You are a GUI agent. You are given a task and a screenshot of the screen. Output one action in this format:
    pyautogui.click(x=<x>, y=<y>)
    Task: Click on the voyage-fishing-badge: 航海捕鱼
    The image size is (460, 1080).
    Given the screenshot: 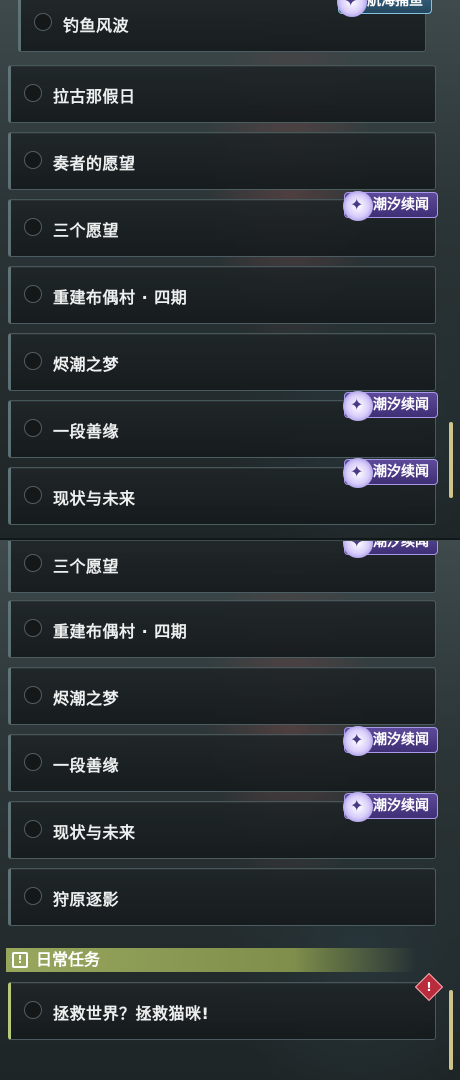 What is the action you would take?
    pyautogui.click(x=384, y=8)
    